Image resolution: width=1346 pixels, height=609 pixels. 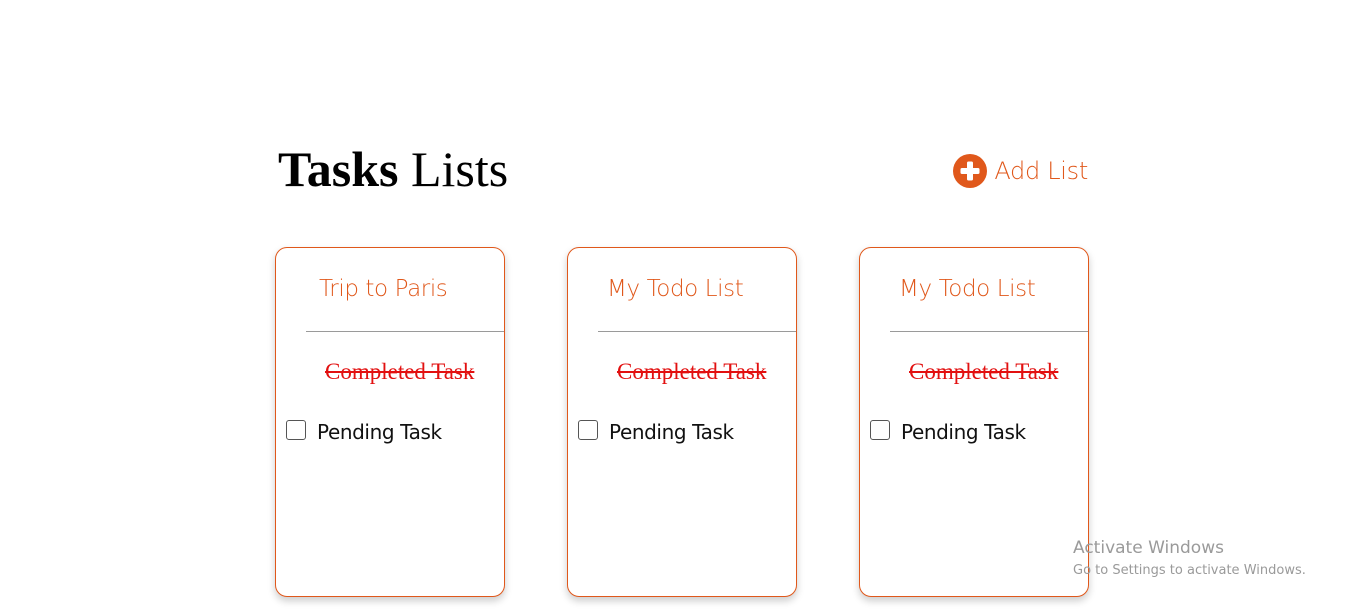 What do you see at coordinates (338, 169) in the screenshot?
I see `page-title-bold: Tasks` at bounding box center [338, 169].